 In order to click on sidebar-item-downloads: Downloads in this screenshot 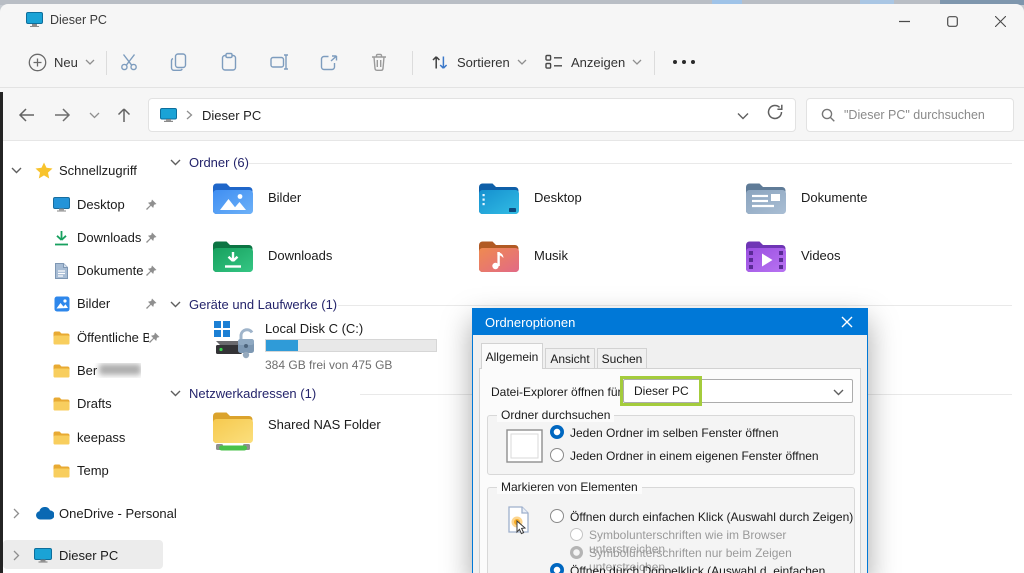, I will do `click(82, 237)`.